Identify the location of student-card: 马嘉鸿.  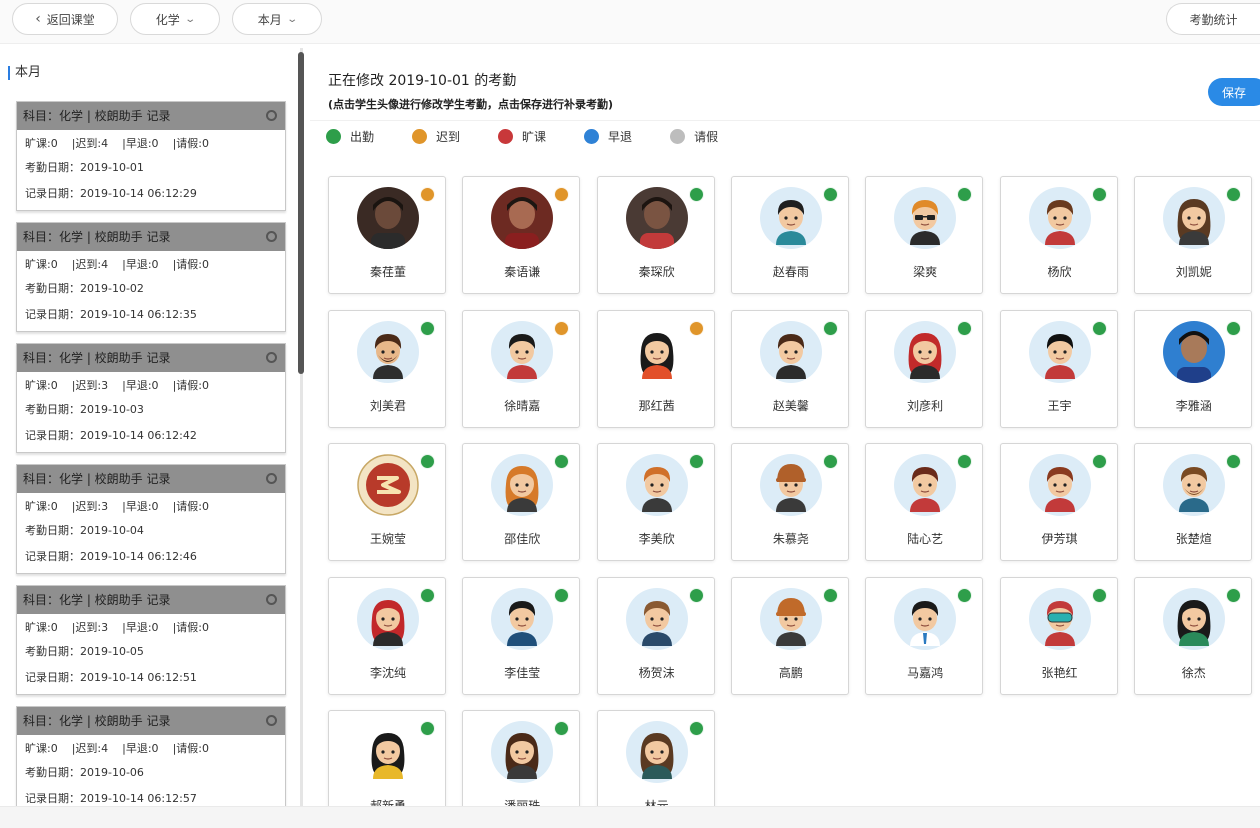
(924, 635).